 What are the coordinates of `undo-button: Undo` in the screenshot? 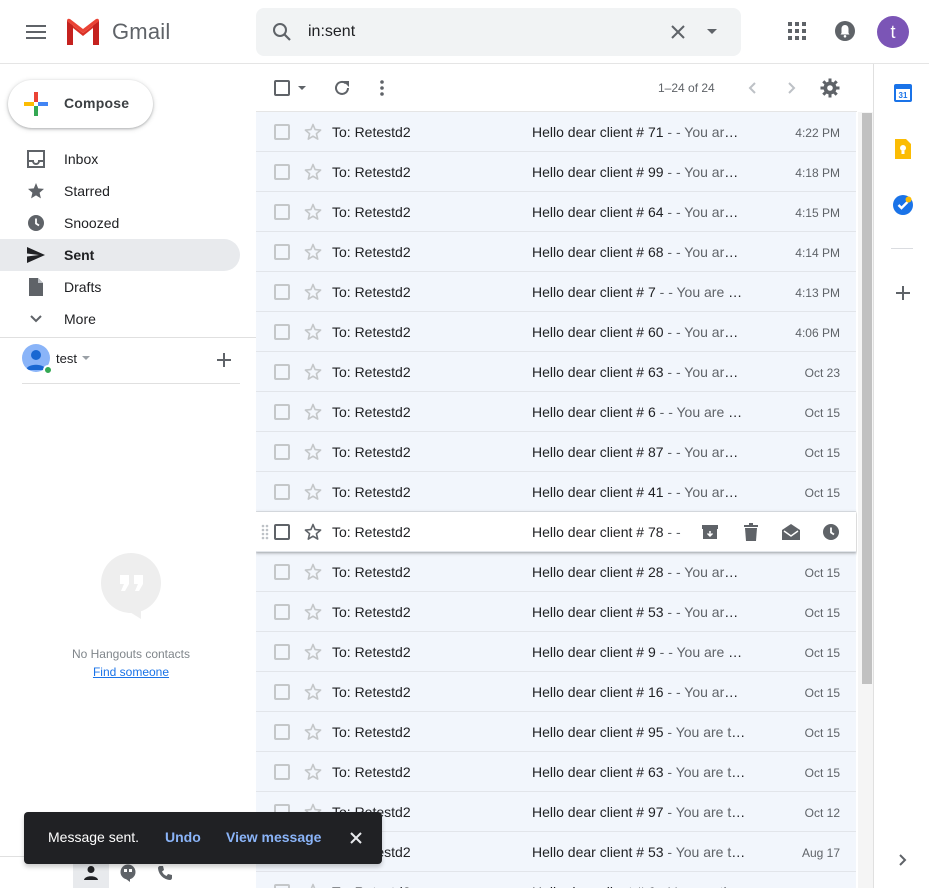 It's located at (183, 837).